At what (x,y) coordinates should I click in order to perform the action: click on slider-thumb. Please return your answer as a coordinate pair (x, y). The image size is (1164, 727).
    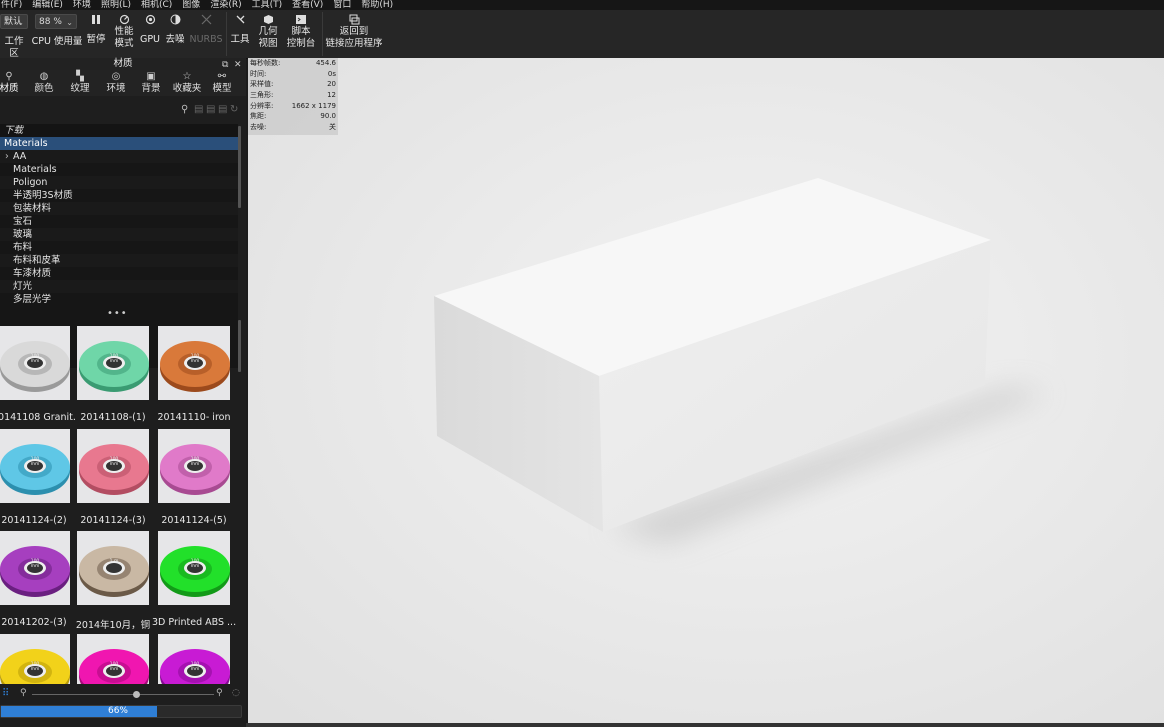
    Looking at the image, I should click on (136, 694).